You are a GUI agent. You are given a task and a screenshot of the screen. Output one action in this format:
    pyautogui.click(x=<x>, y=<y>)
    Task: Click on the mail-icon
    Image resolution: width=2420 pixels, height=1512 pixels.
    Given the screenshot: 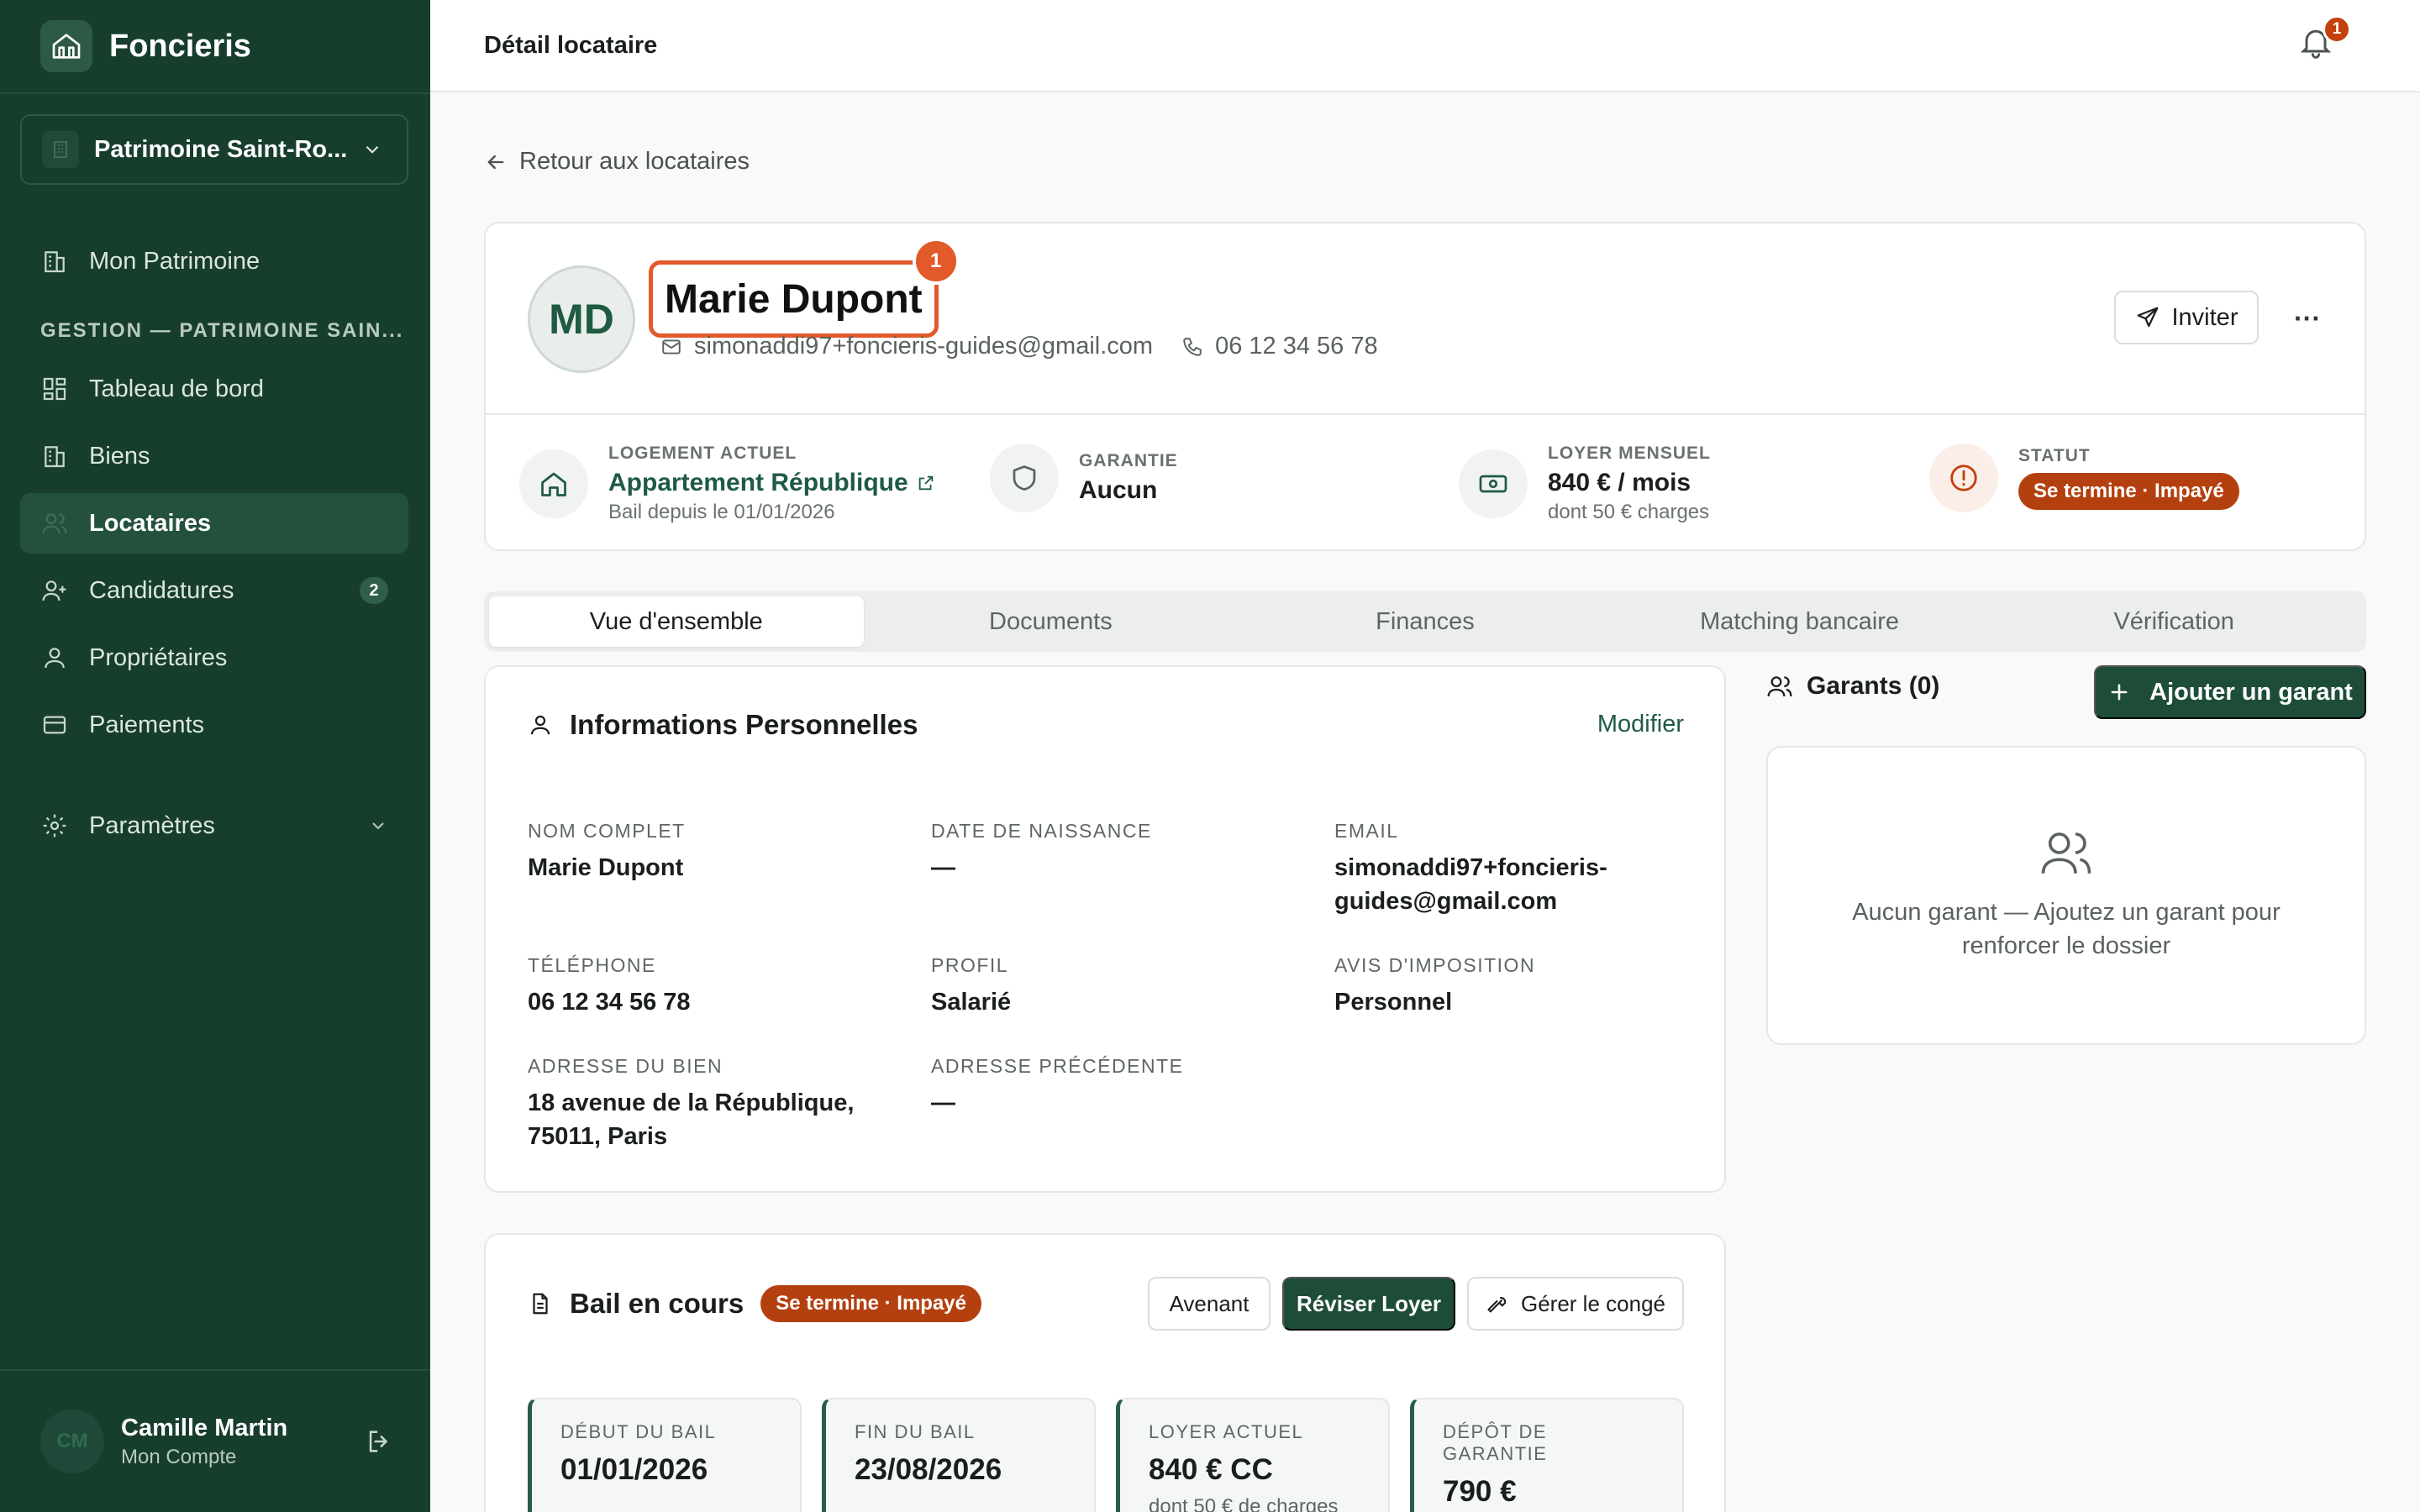 What is the action you would take?
    pyautogui.click(x=671, y=347)
    